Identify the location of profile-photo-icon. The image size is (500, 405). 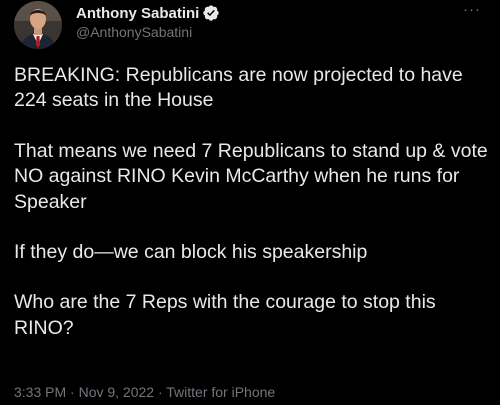
(38, 25).